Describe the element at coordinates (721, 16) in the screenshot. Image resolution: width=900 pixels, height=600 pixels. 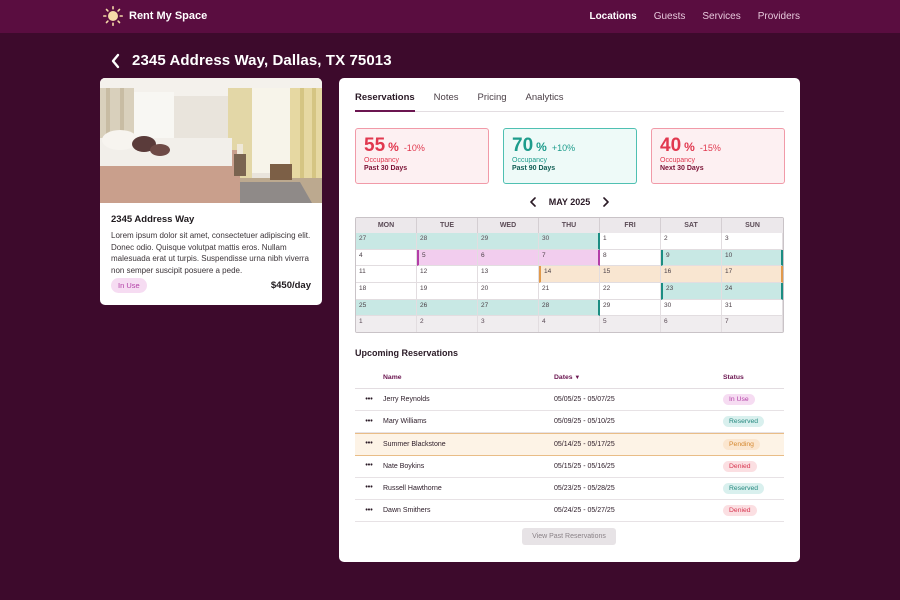
I see `nav-services: Services` at that location.